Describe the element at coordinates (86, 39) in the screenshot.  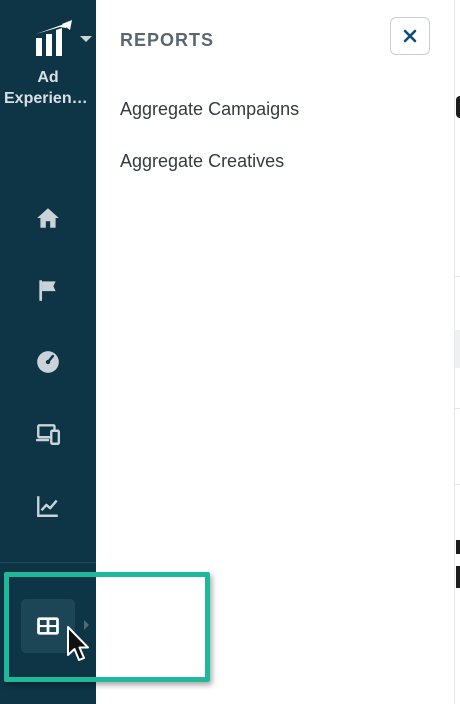
I see `chevron-down-icon` at that location.